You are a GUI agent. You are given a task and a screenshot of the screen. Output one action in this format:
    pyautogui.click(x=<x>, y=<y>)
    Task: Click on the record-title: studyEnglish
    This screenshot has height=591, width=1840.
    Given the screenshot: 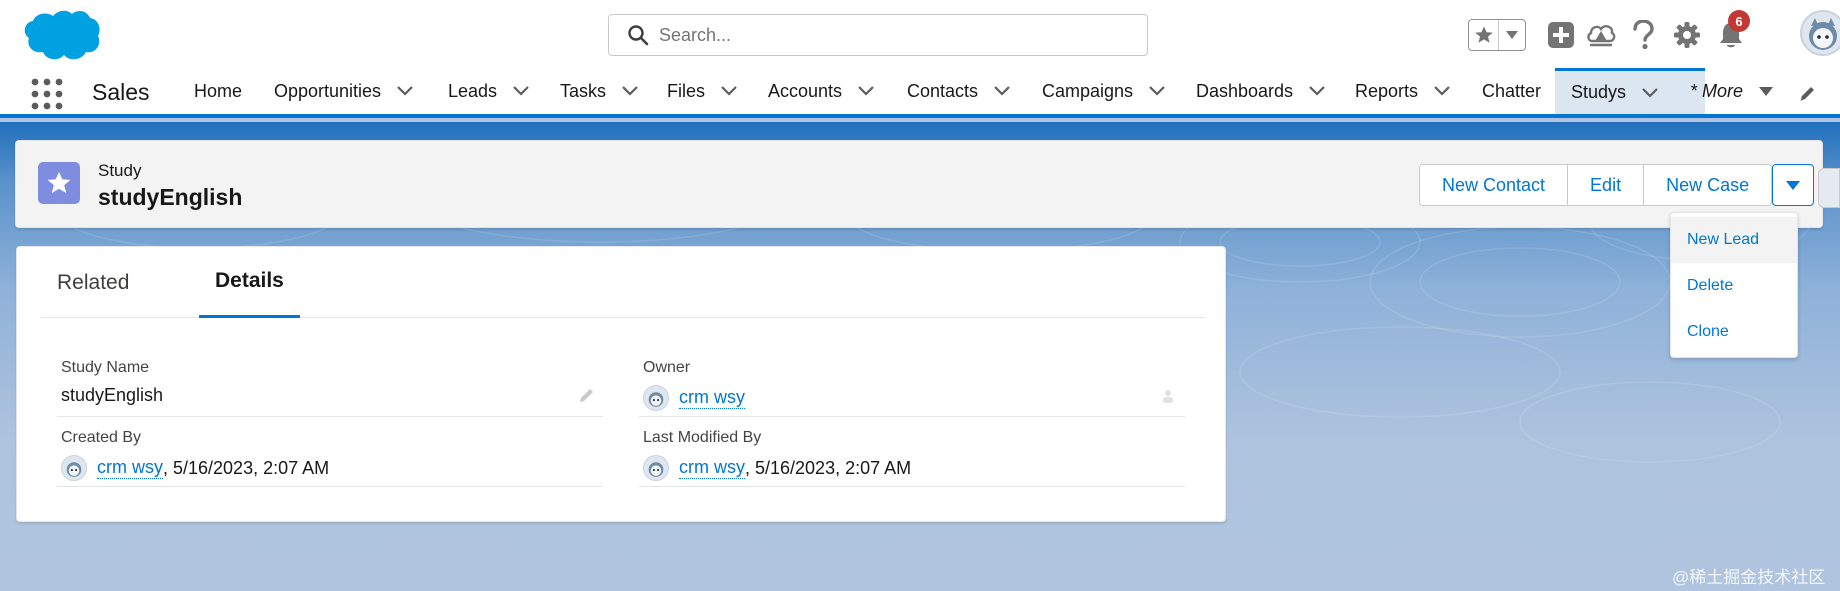 What is the action you would take?
    pyautogui.click(x=170, y=197)
    